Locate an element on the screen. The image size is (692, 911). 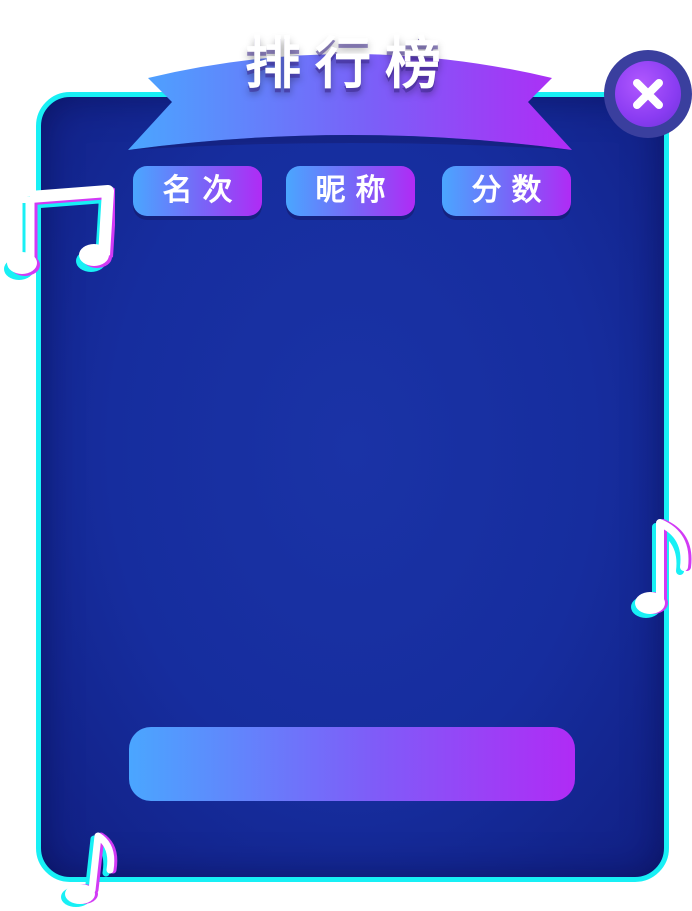
column-header-rank: 名次 is located at coordinates (197, 191).